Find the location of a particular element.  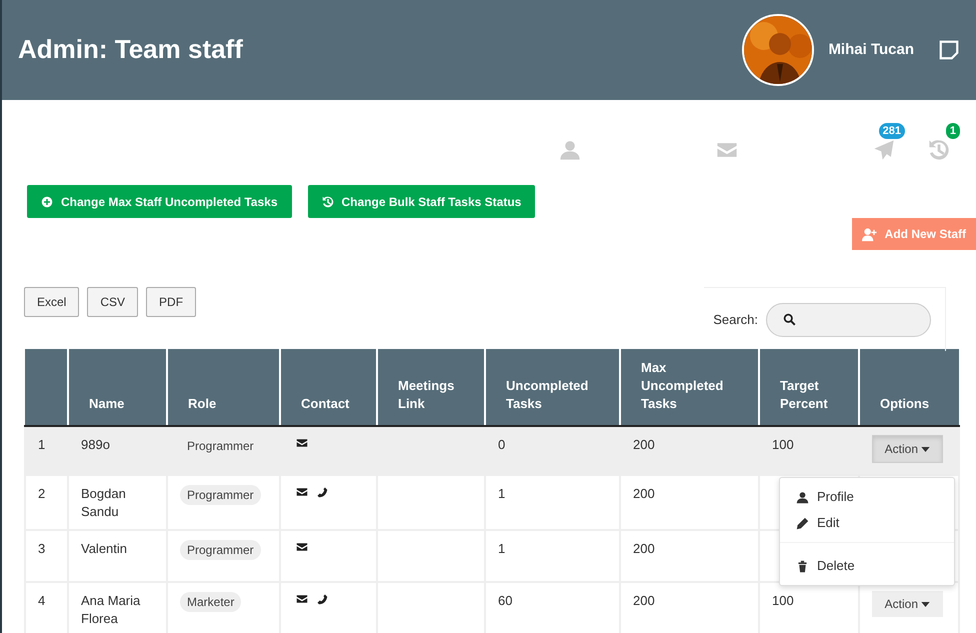

search-field is located at coordinates (848, 319).